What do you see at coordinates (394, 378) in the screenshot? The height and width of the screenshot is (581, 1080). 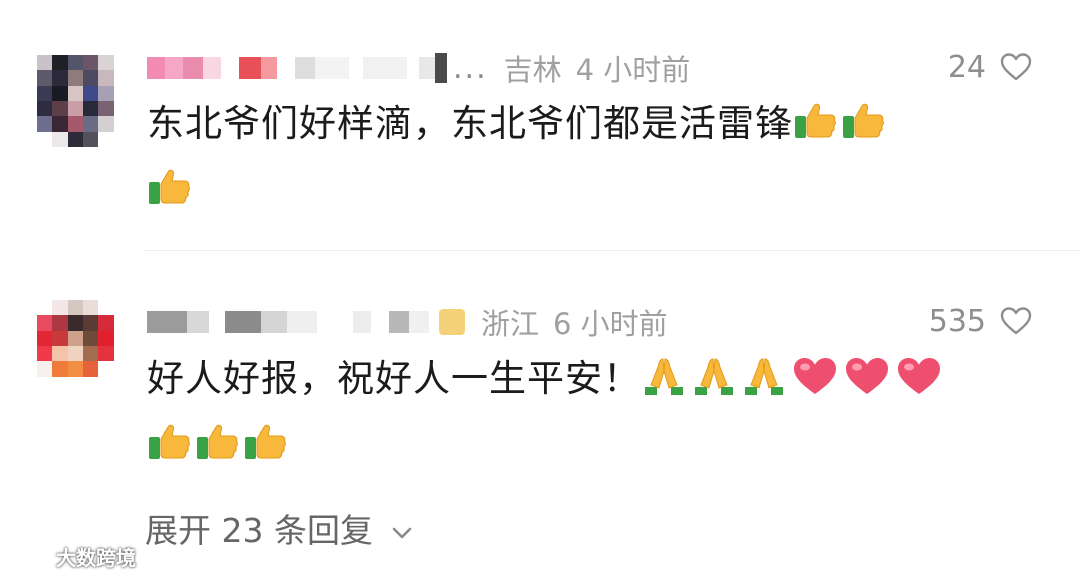 I see `comment-text-content: 好人好报，祝好人一生平安！` at bounding box center [394, 378].